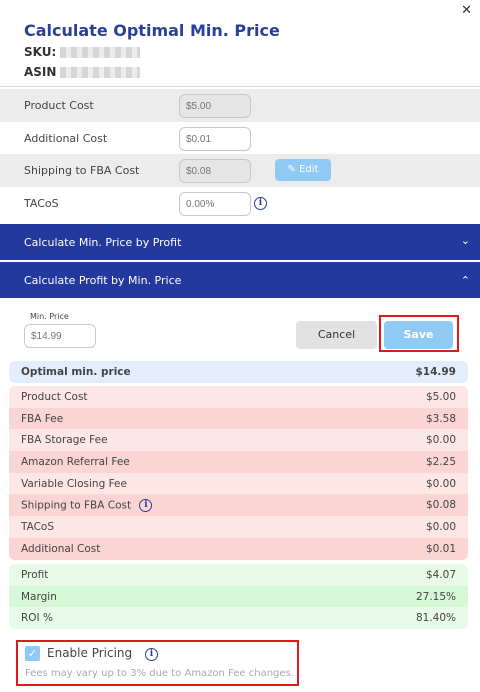  I want to click on breakdown-row: Additional Cost $0.01, so click(238, 548).